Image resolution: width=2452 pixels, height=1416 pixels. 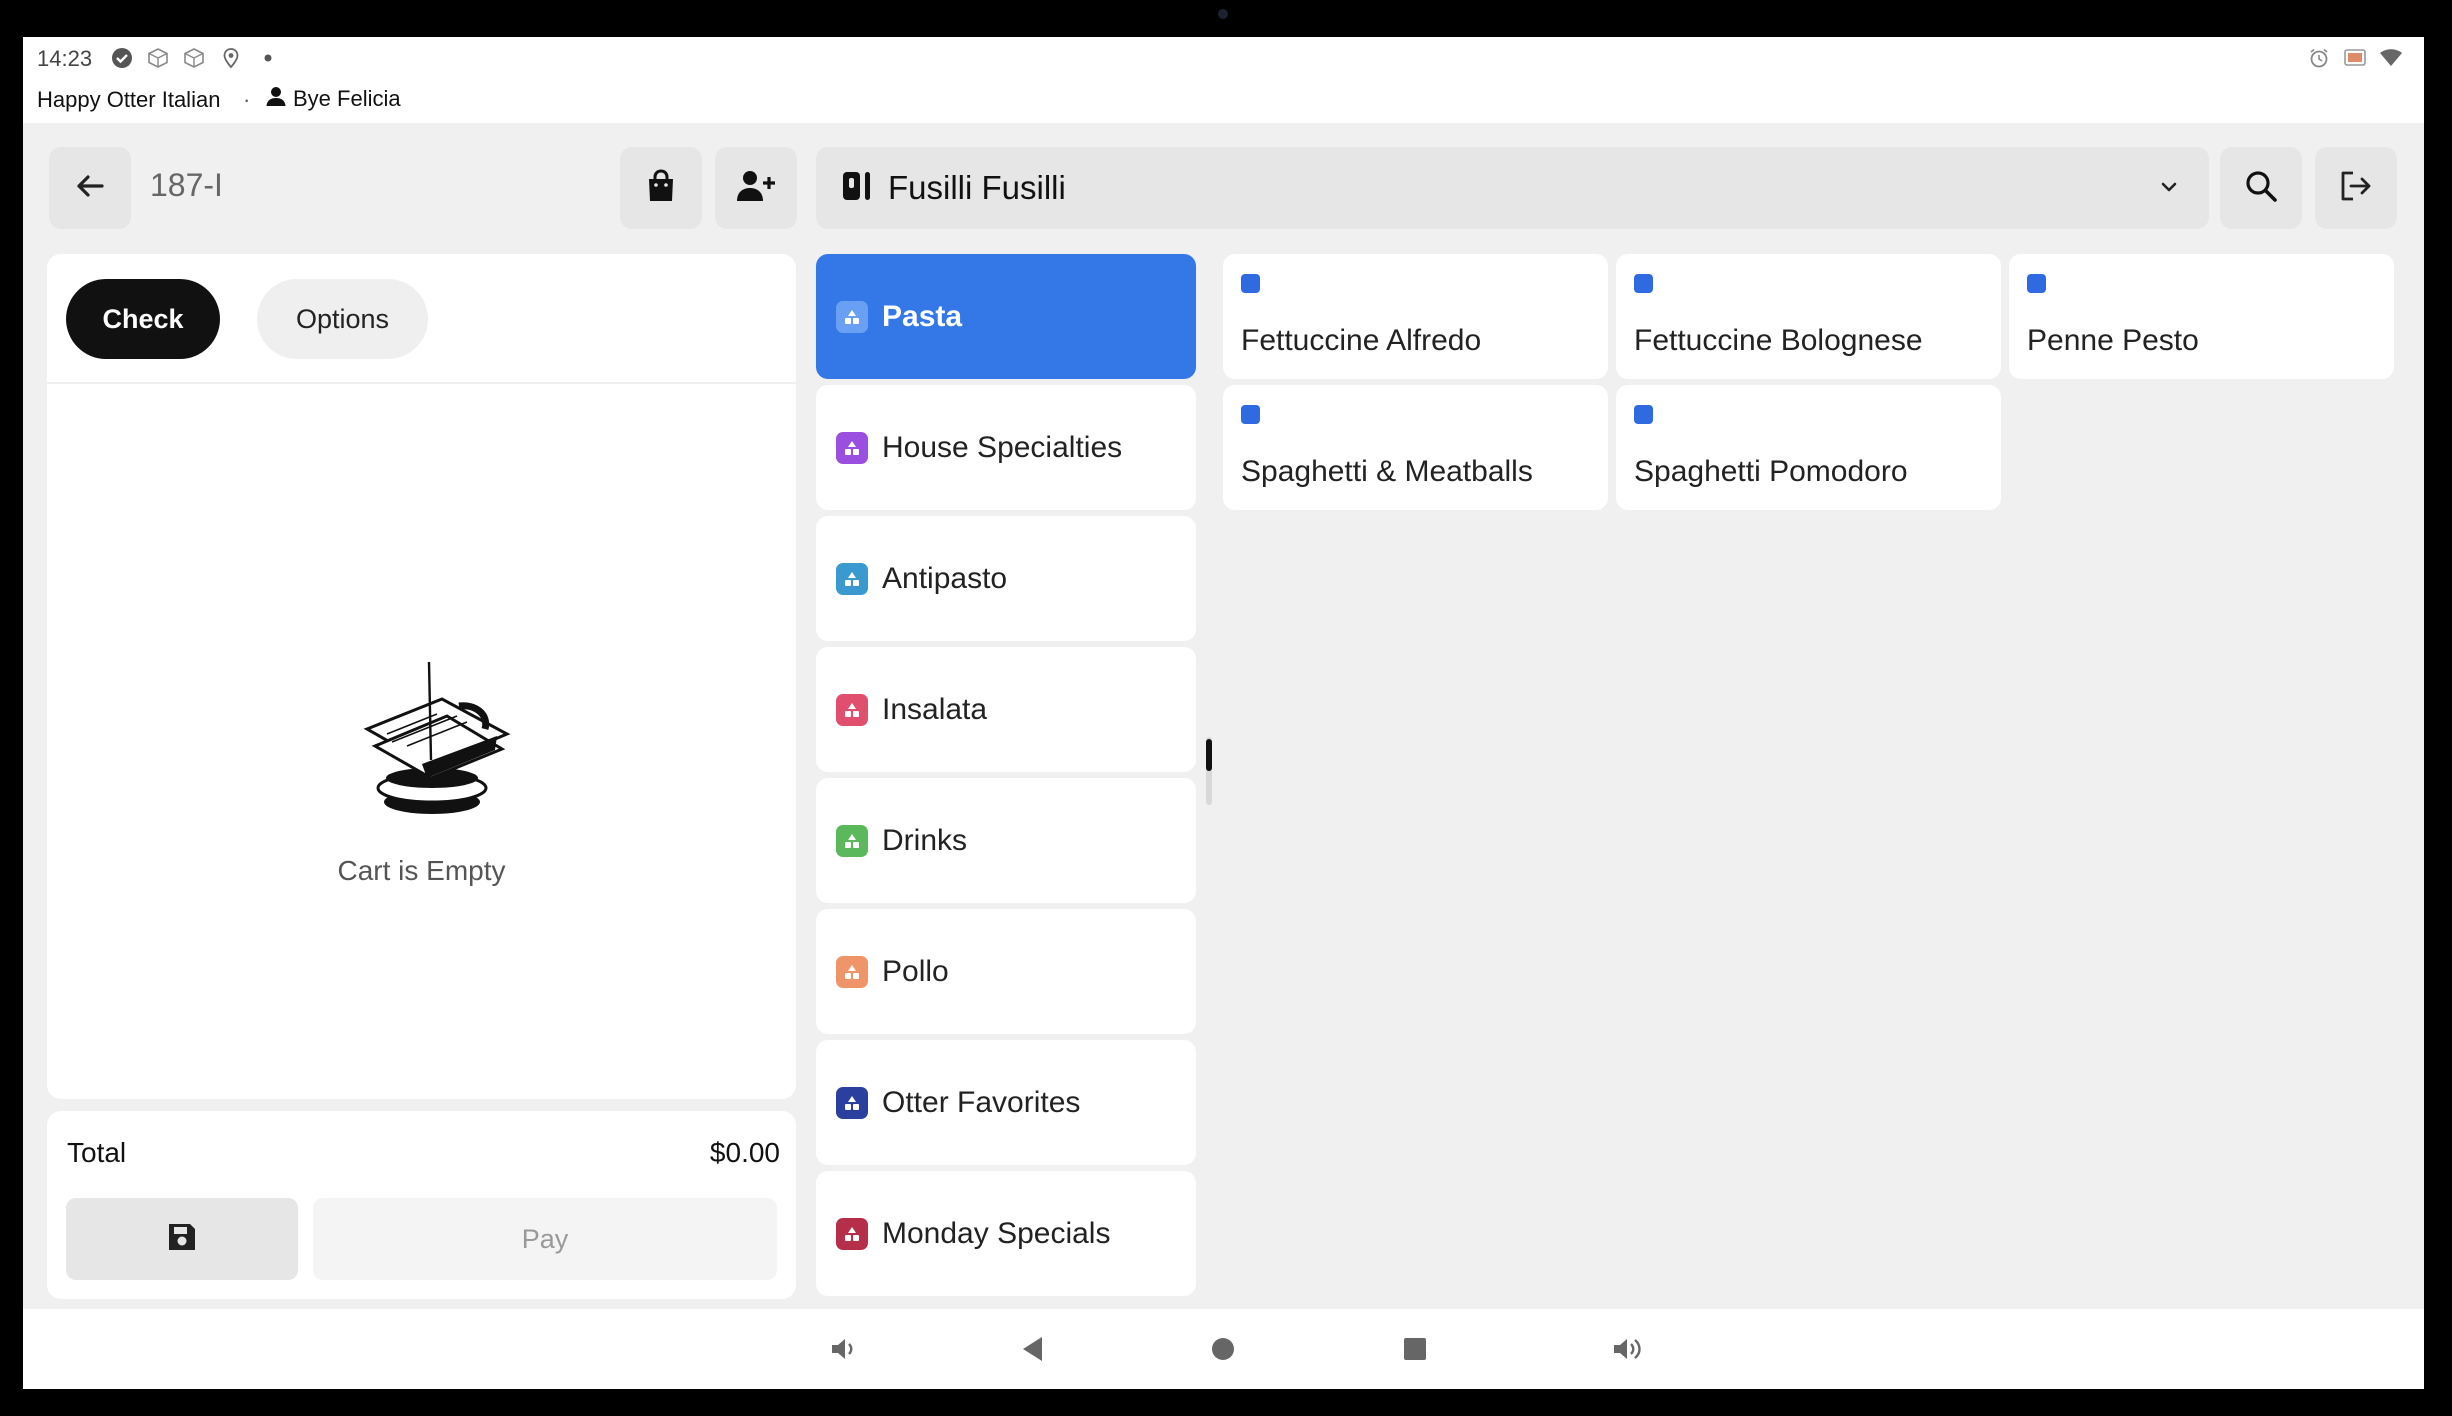 What do you see at coordinates (1006, 971) in the screenshot?
I see `category-pollo: Pollo` at bounding box center [1006, 971].